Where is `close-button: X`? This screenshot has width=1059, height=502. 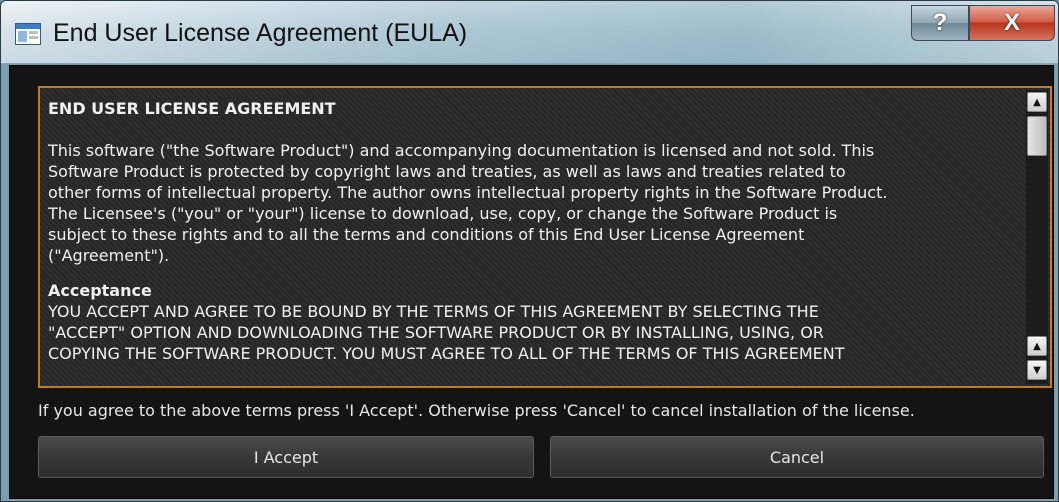 close-button: X is located at coordinates (1012, 23).